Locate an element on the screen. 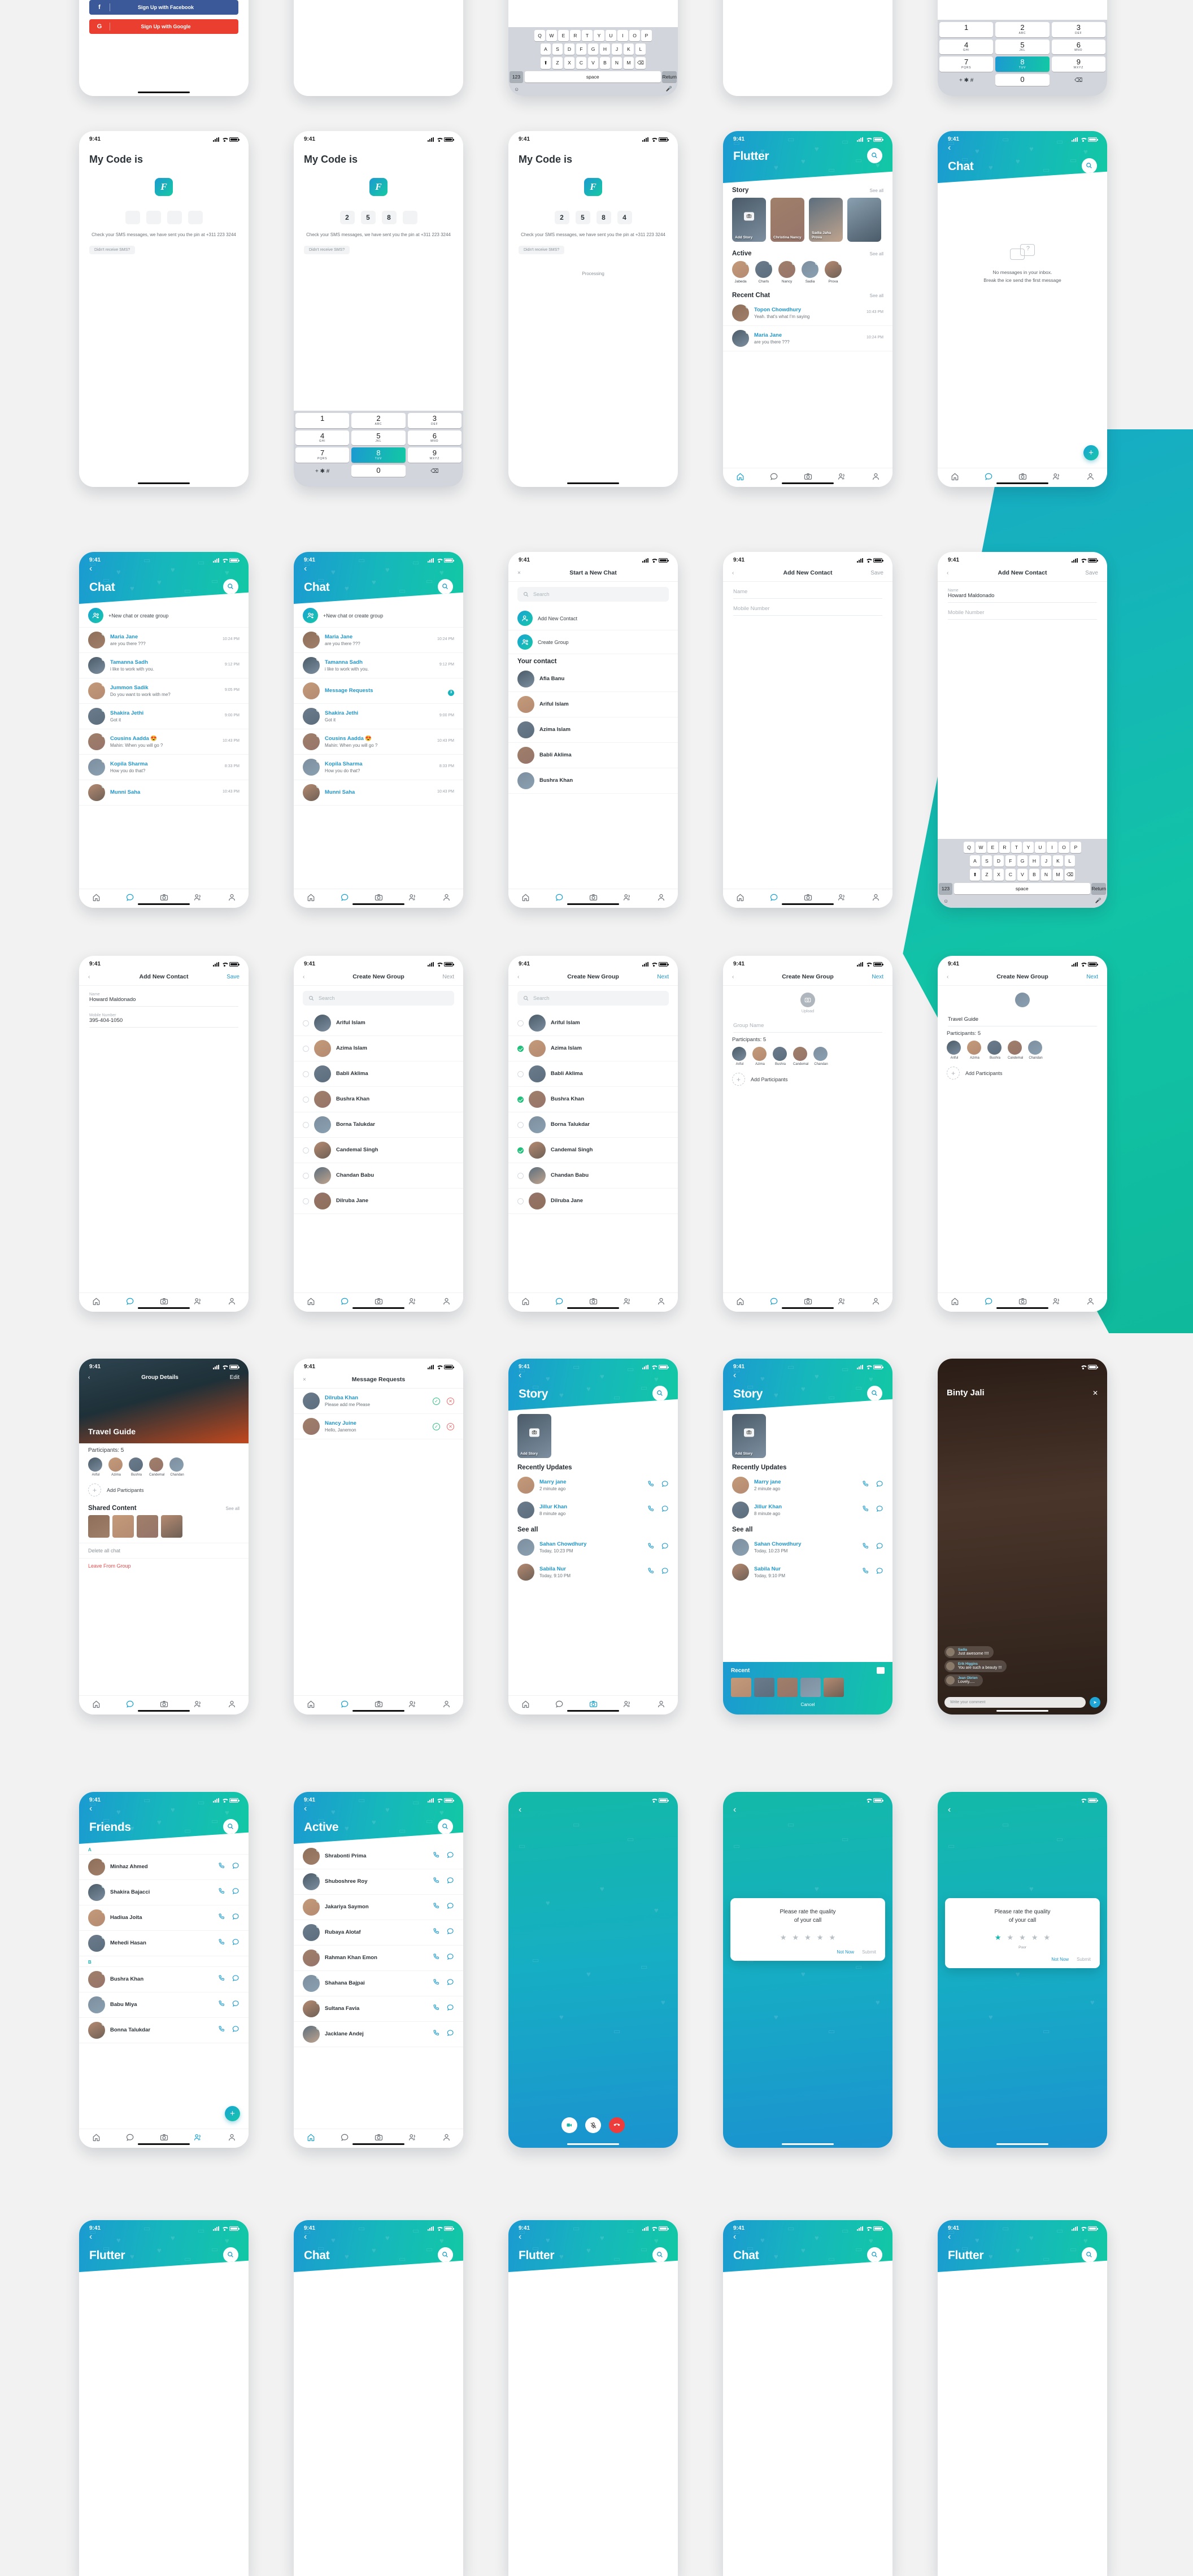 This screenshot has width=1193, height=2576. story-card: Add Story is located at coordinates (749, 220).